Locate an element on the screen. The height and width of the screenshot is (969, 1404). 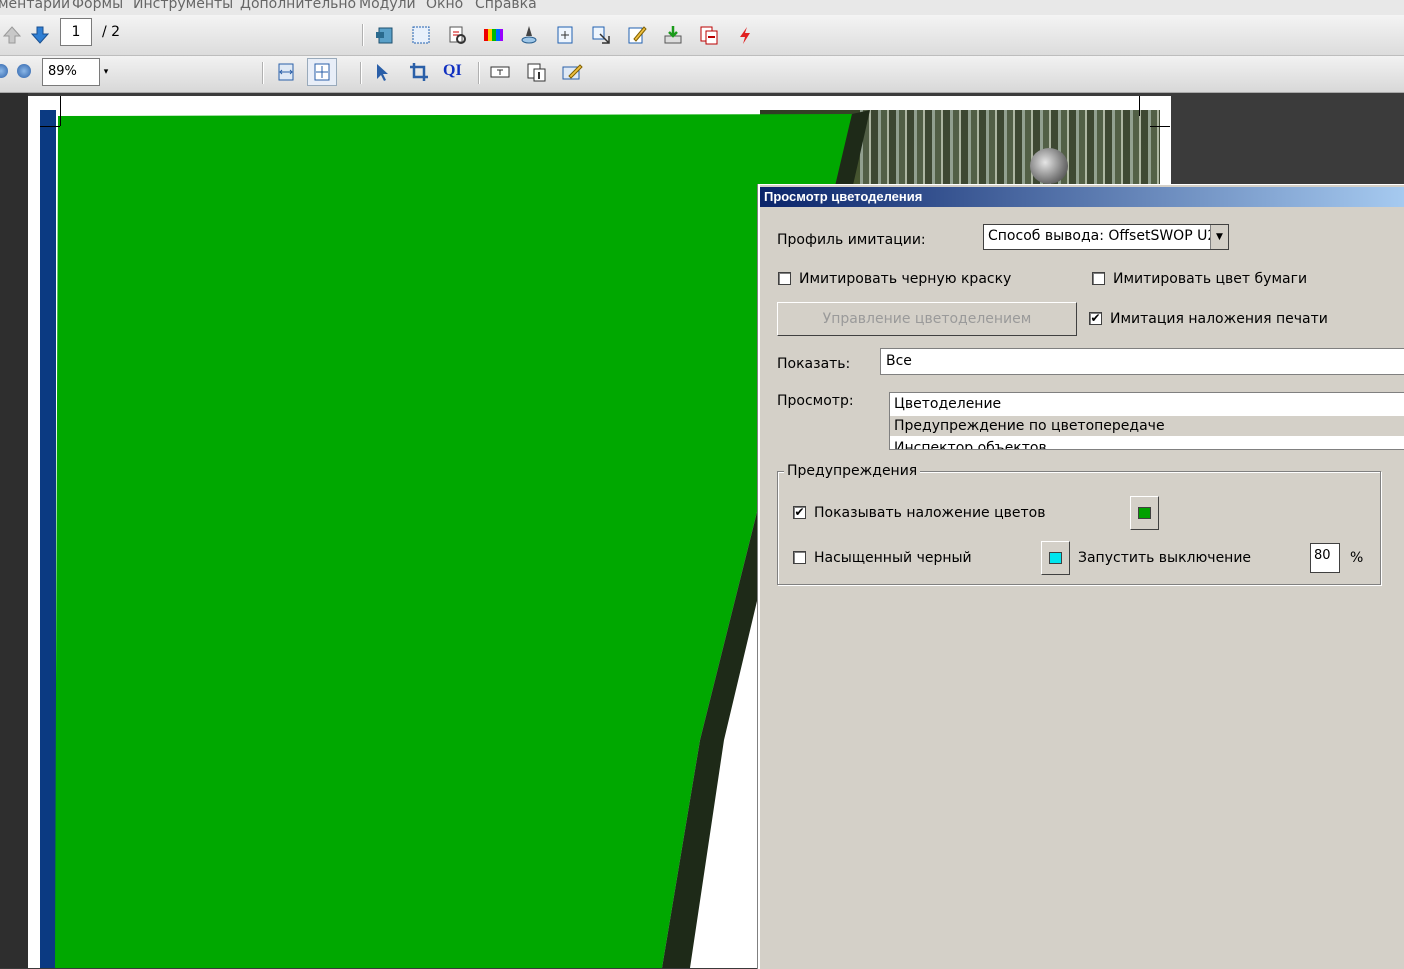
menu-help: Справка is located at coordinates (506, 6).